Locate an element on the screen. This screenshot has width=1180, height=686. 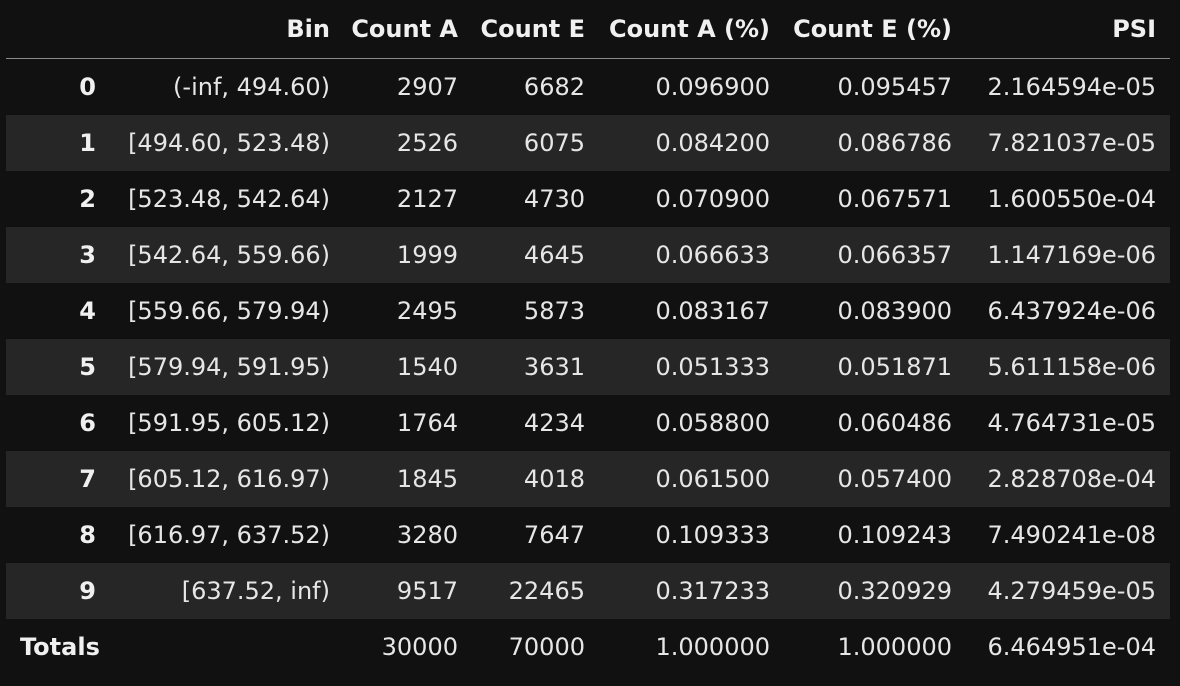
cell-count-e-pct: 0.066357 is located at coordinates (894, 255).